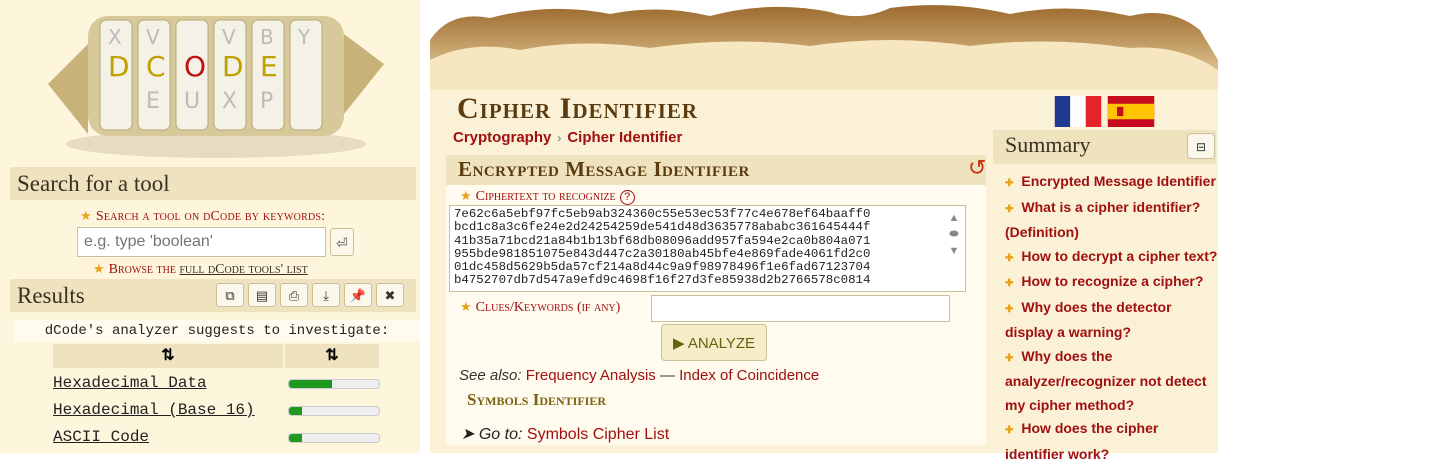 This screenshot has width=1454, height=466. I want to click on goto: ➤ Go to: Symbols Cipher List, so click(565, 434).